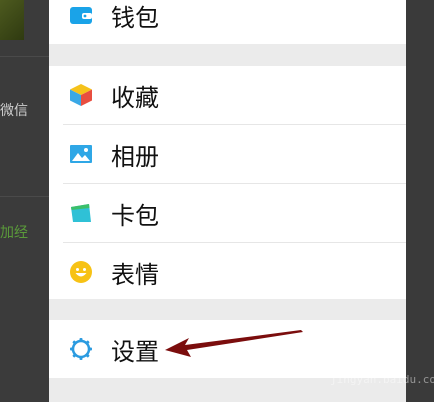 This screenshot has width=434, height=402. I want to click on sticker-smiley-icon, so click(81, 272).